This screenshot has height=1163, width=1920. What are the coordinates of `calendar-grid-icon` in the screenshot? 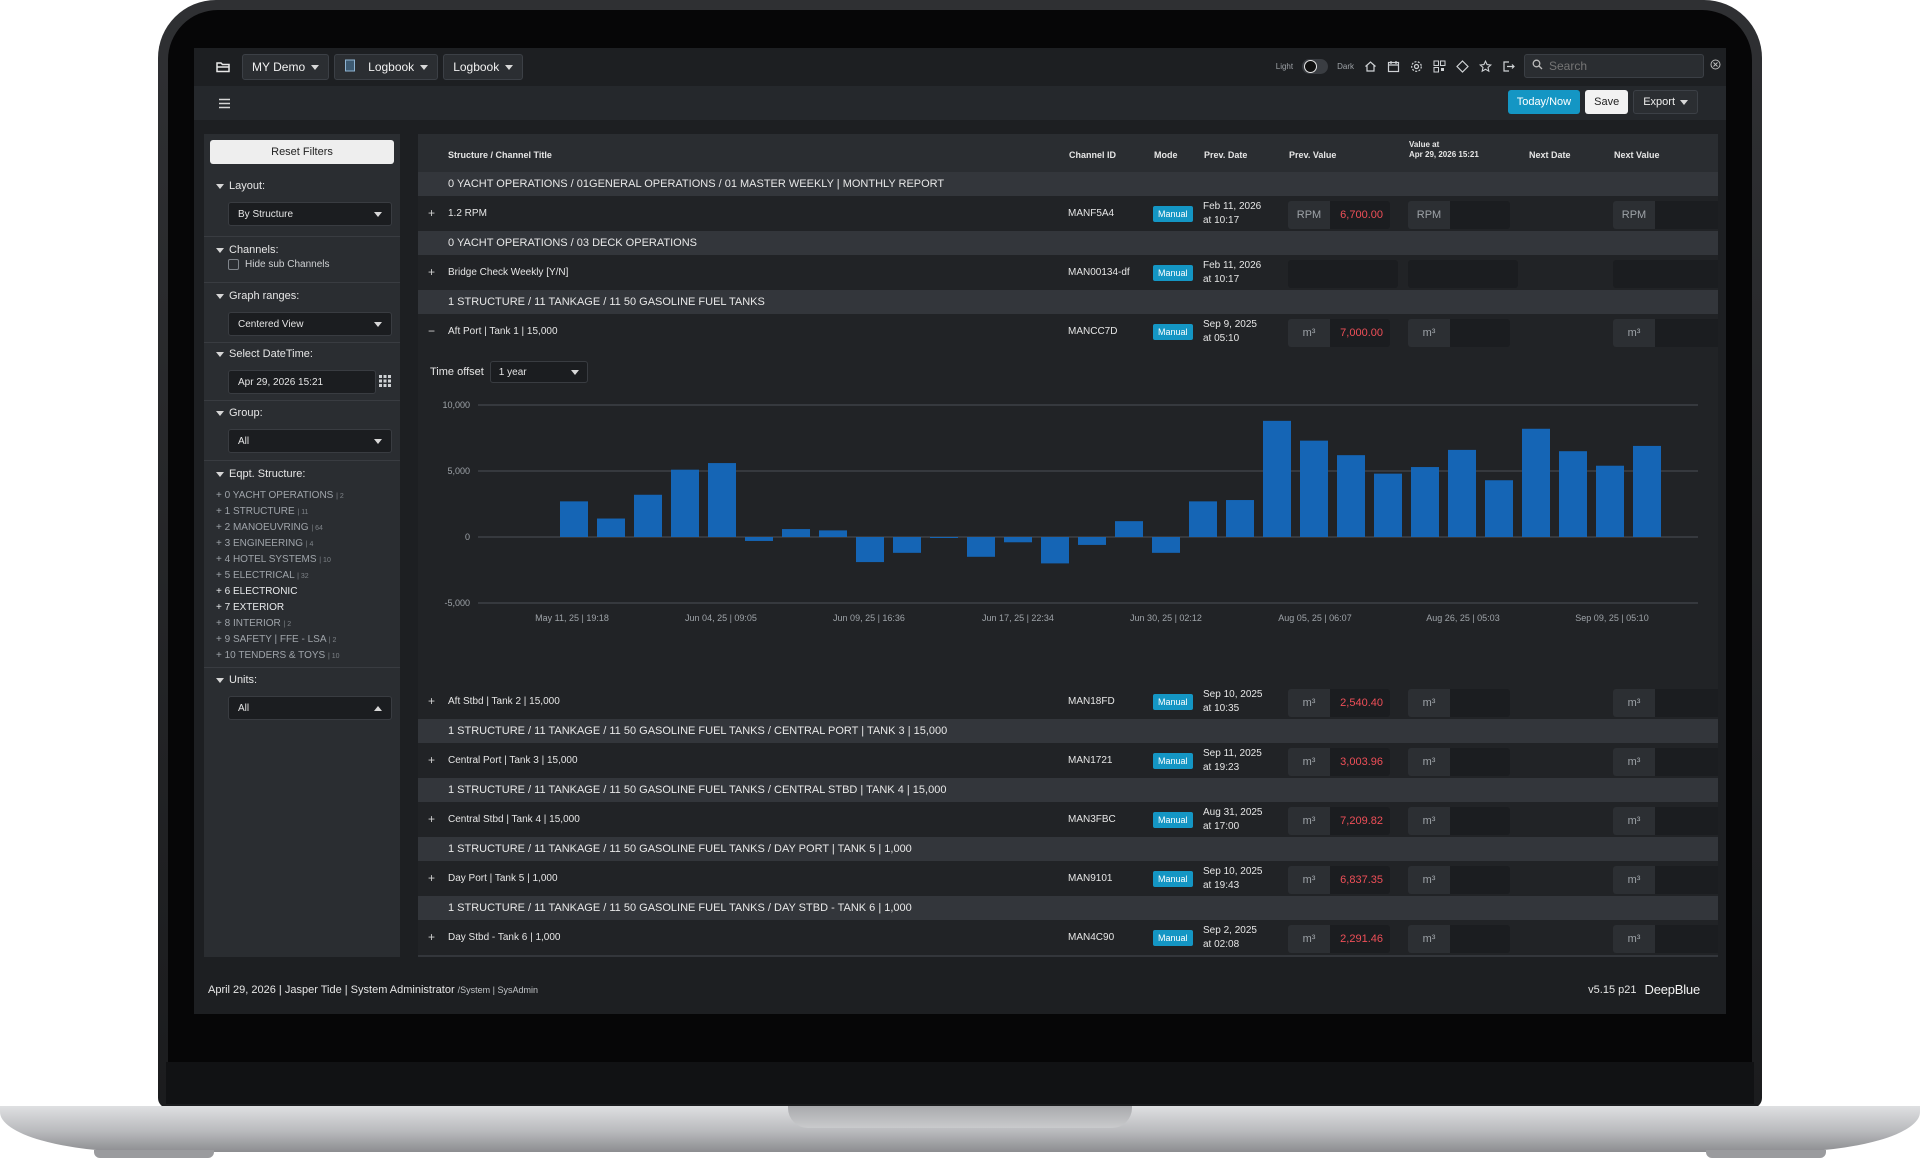 It's located at (385, 383).